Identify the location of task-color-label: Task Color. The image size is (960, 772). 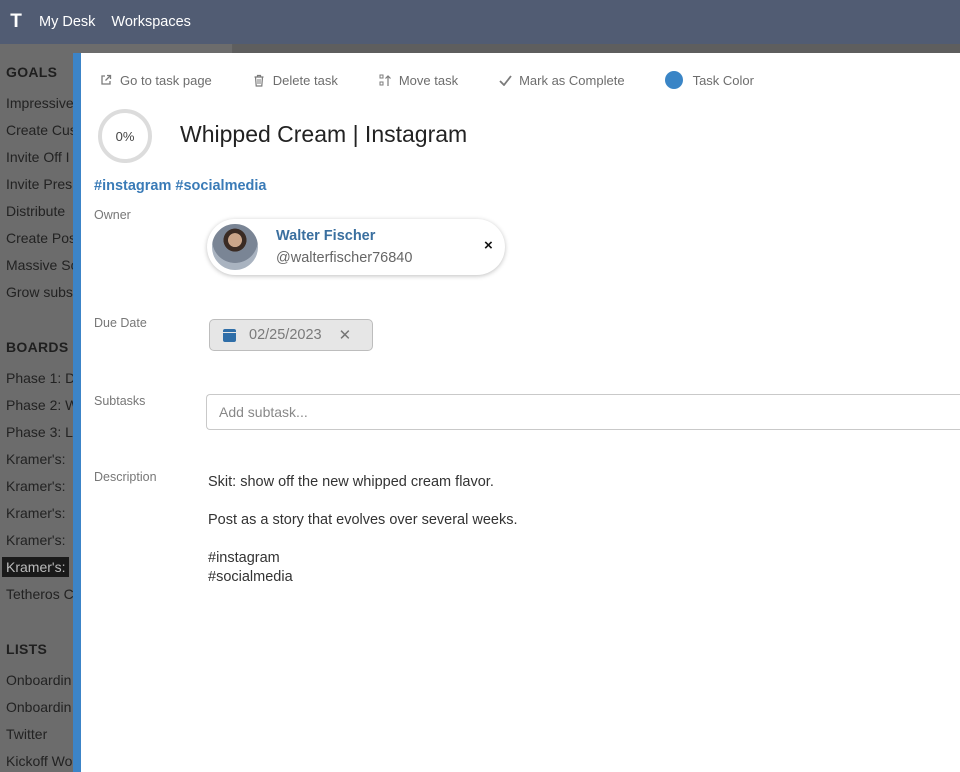
(723, 80).